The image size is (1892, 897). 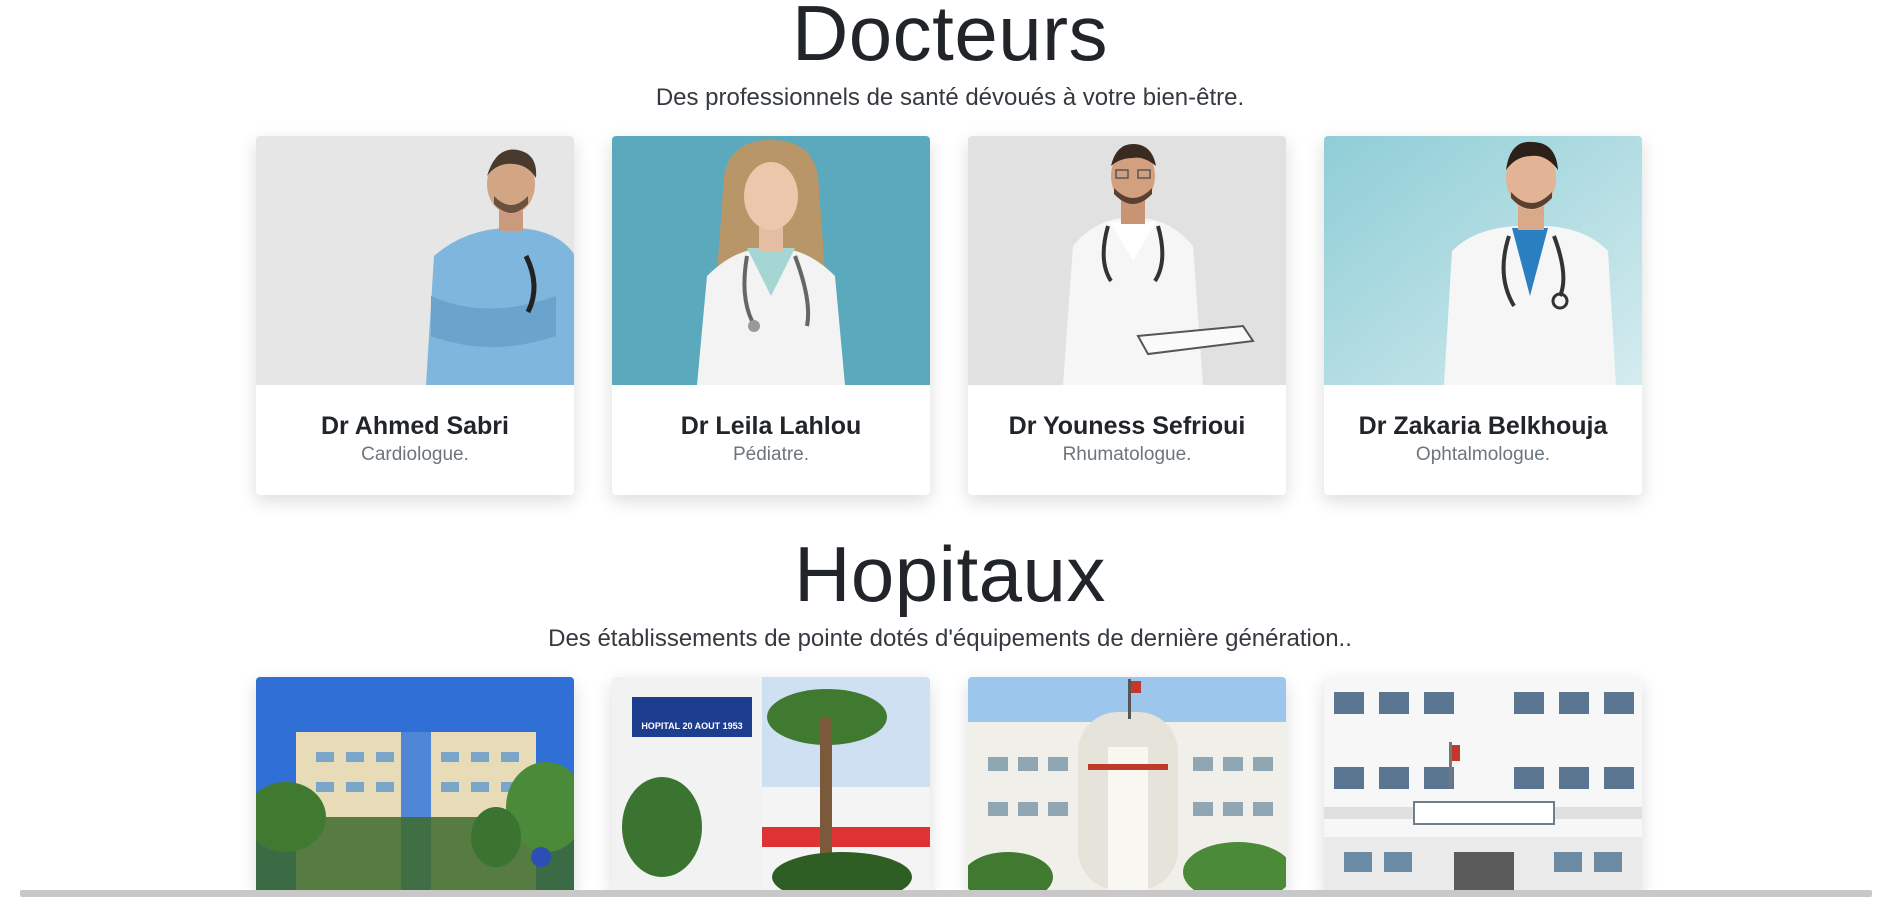 I want to click on doctor-card-body: Dr Zakaria Belkhouja Ophtalmologue., so click(x=1483, y=440).